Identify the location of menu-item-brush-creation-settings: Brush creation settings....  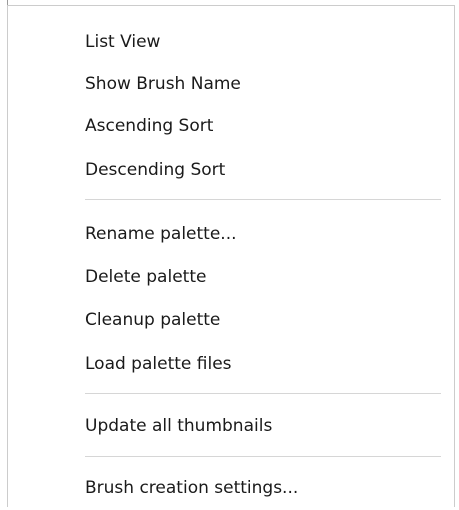
(191, 488).